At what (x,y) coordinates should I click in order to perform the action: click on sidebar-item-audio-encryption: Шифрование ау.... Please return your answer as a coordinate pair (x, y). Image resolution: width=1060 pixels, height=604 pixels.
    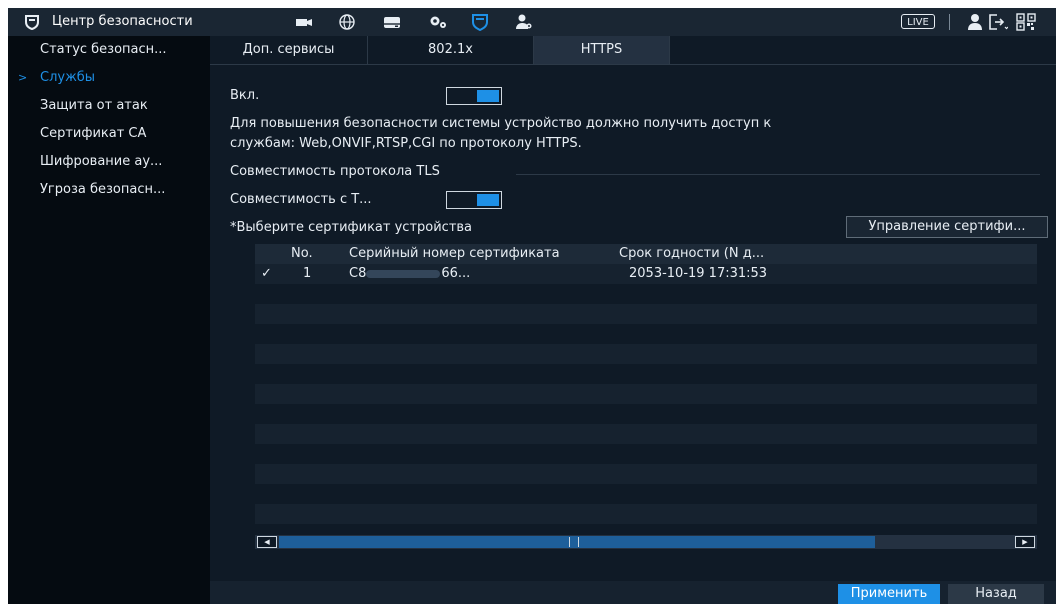
    Looking at the image, I should click on (109, 162).